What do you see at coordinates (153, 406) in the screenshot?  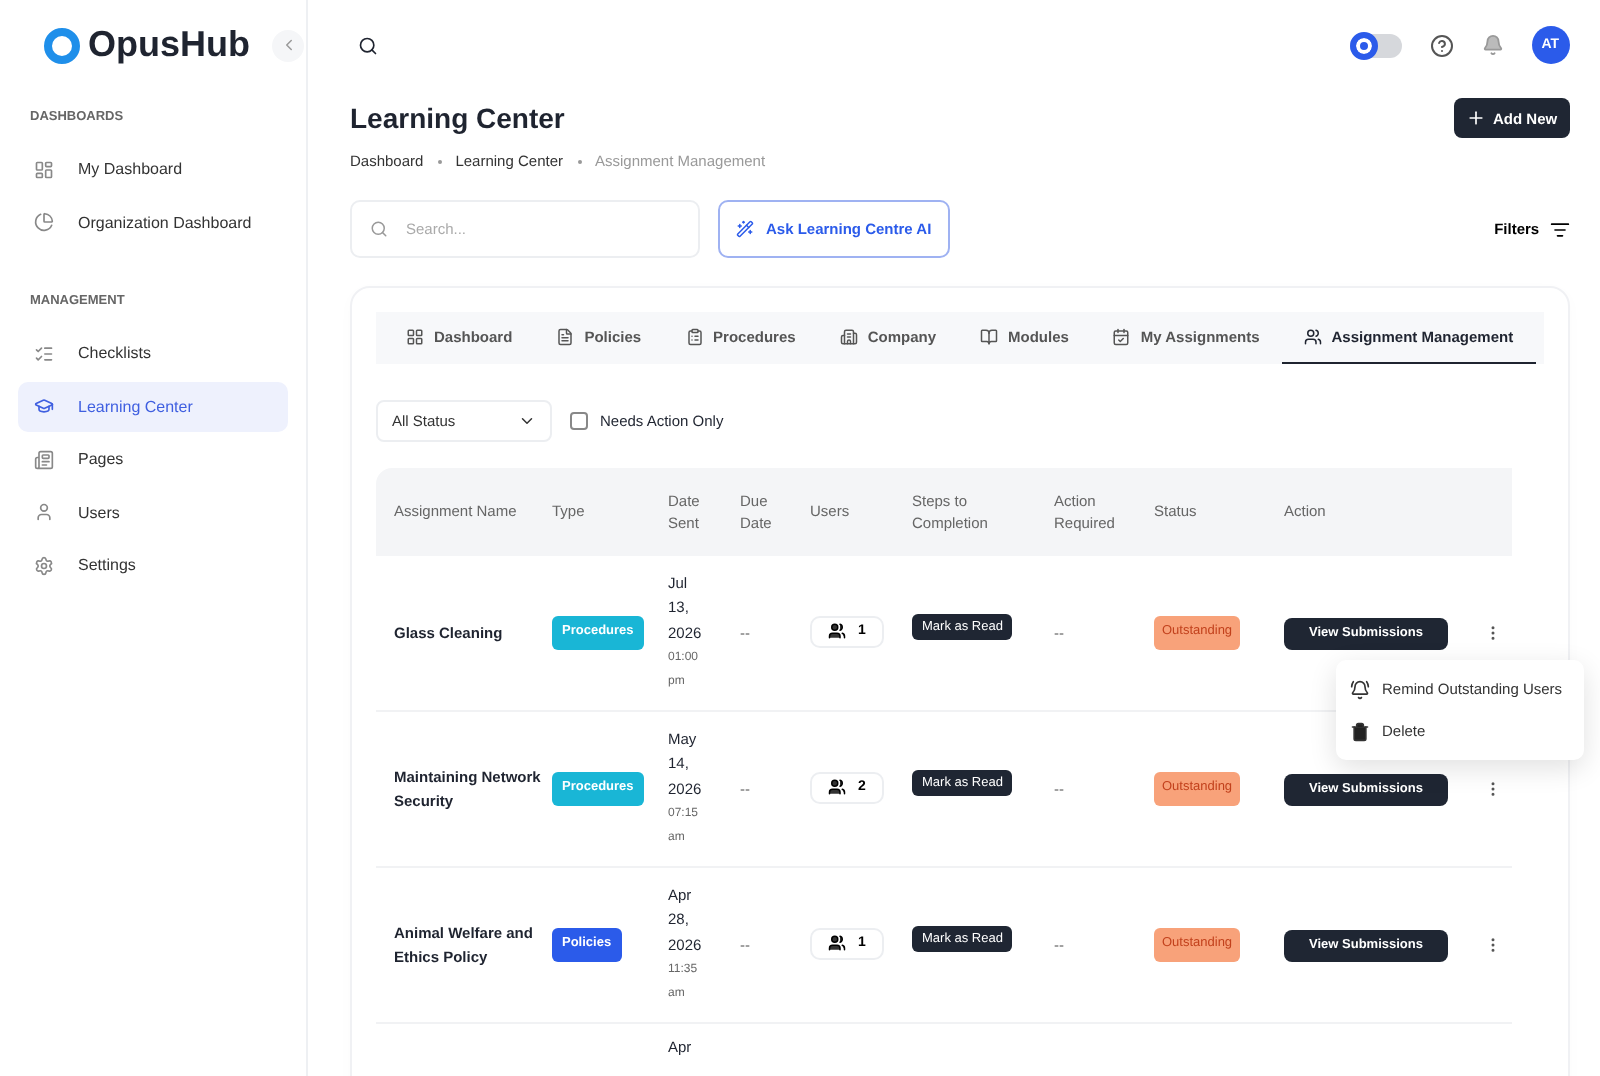 I see `sidebar-item: Learning Center` at bounding box center [153, 406].